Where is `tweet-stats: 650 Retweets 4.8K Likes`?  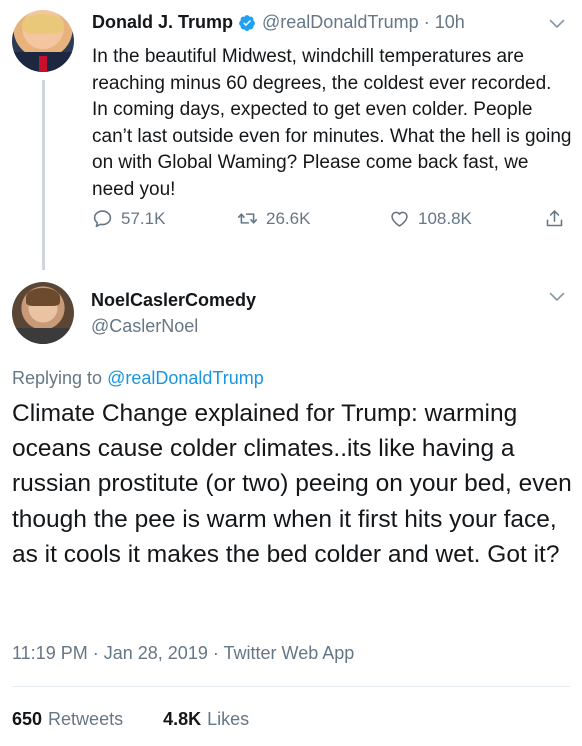
tweet-stats: 650 Retweets 4.8K Likes is located at coordinates (150, 719).